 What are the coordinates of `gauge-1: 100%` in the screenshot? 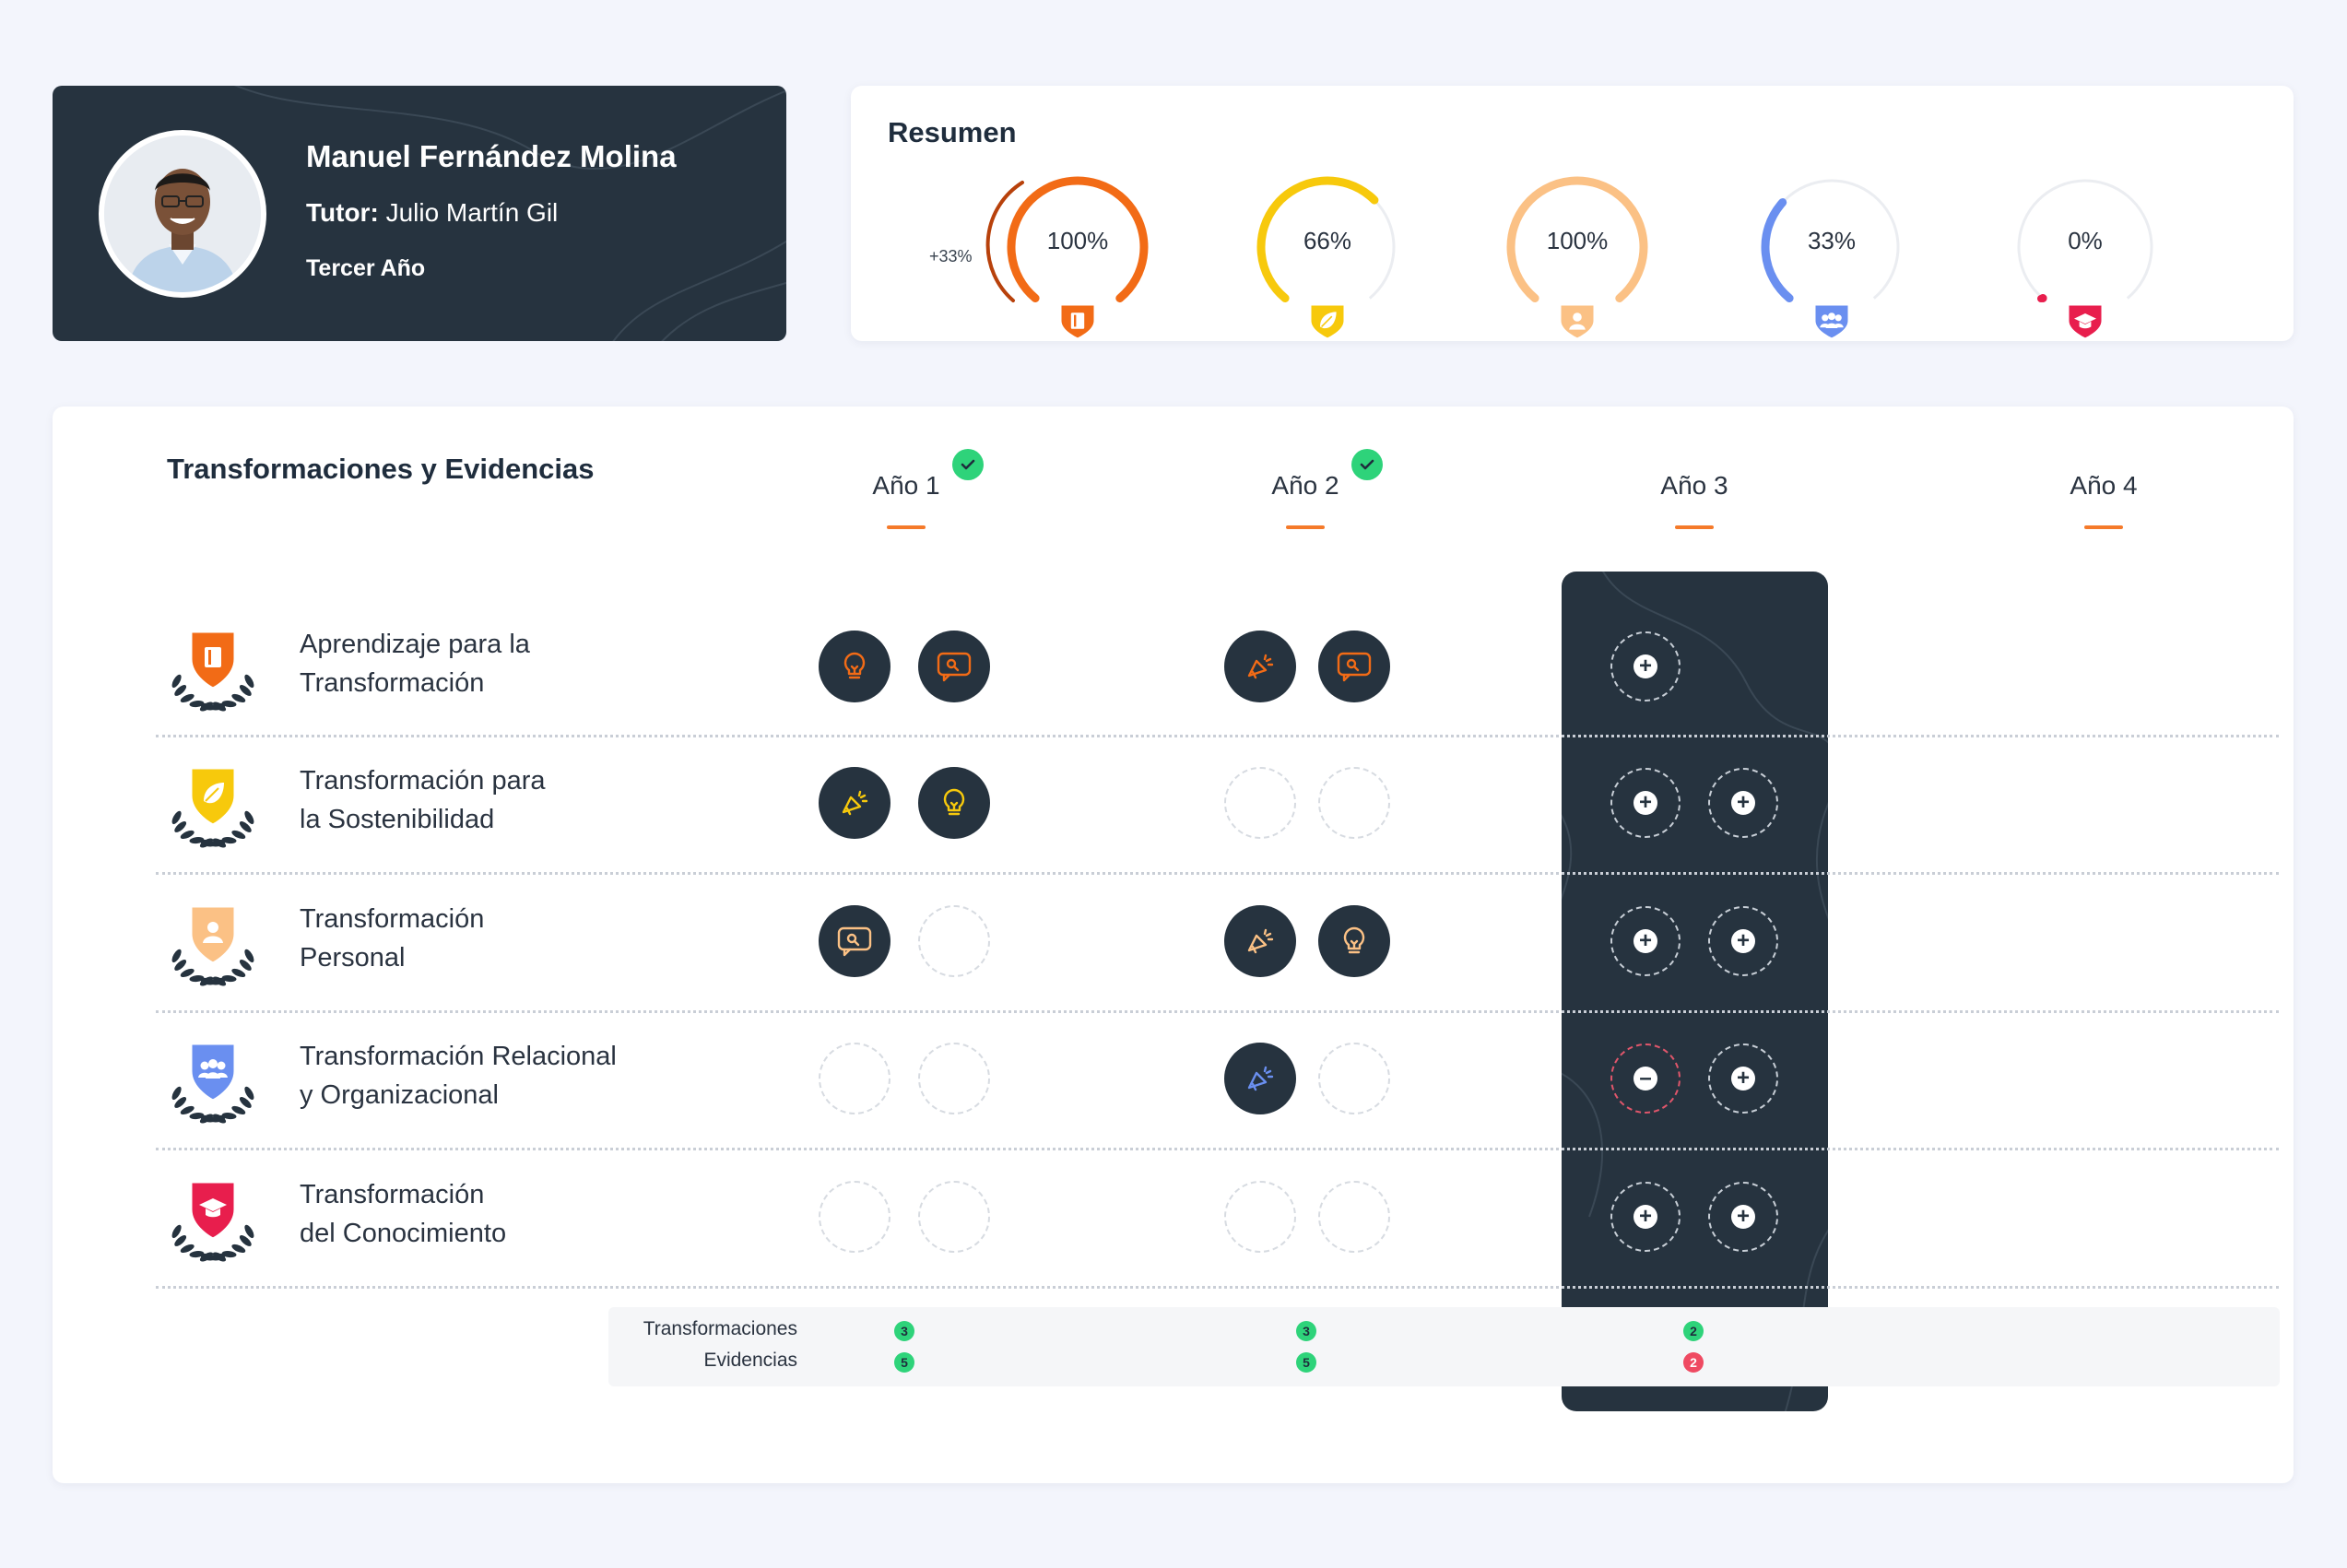 It's located at (1070, 252).